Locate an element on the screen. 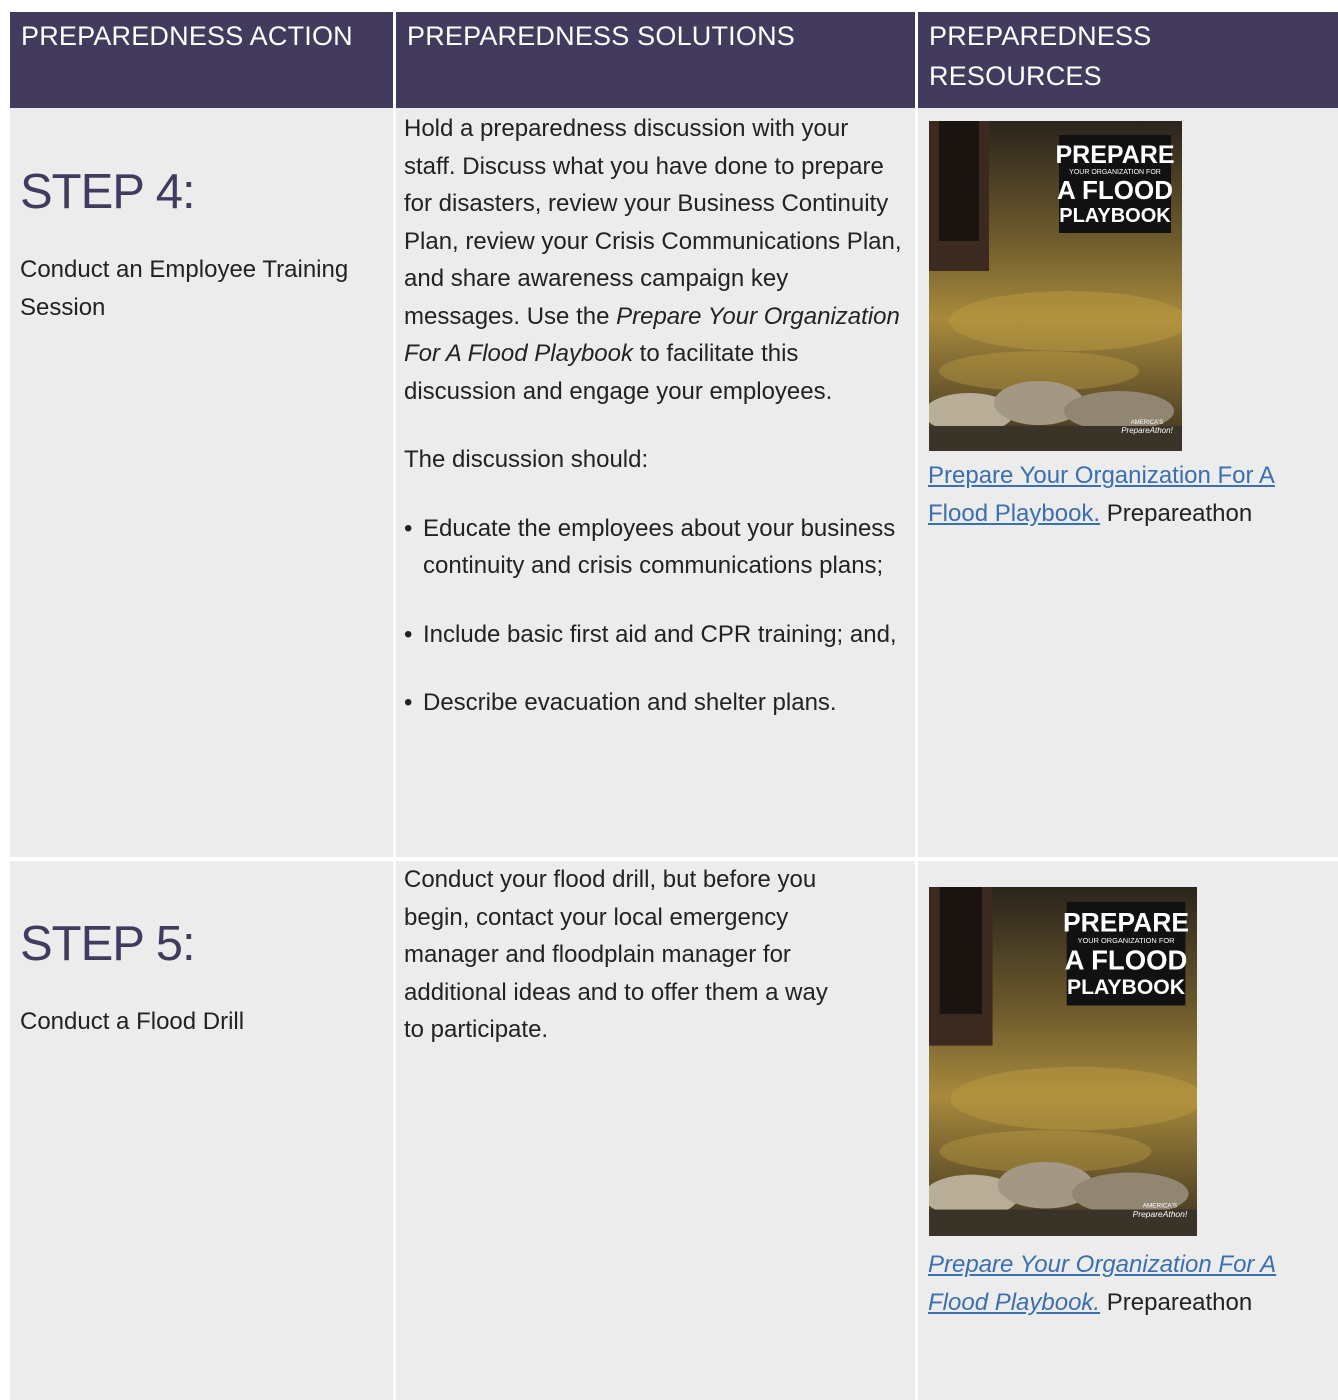 This screenshot has width=1338, height=1400. bullet-item: • Describe evacuation and shelter plans. is located at coordinates (654, 703).